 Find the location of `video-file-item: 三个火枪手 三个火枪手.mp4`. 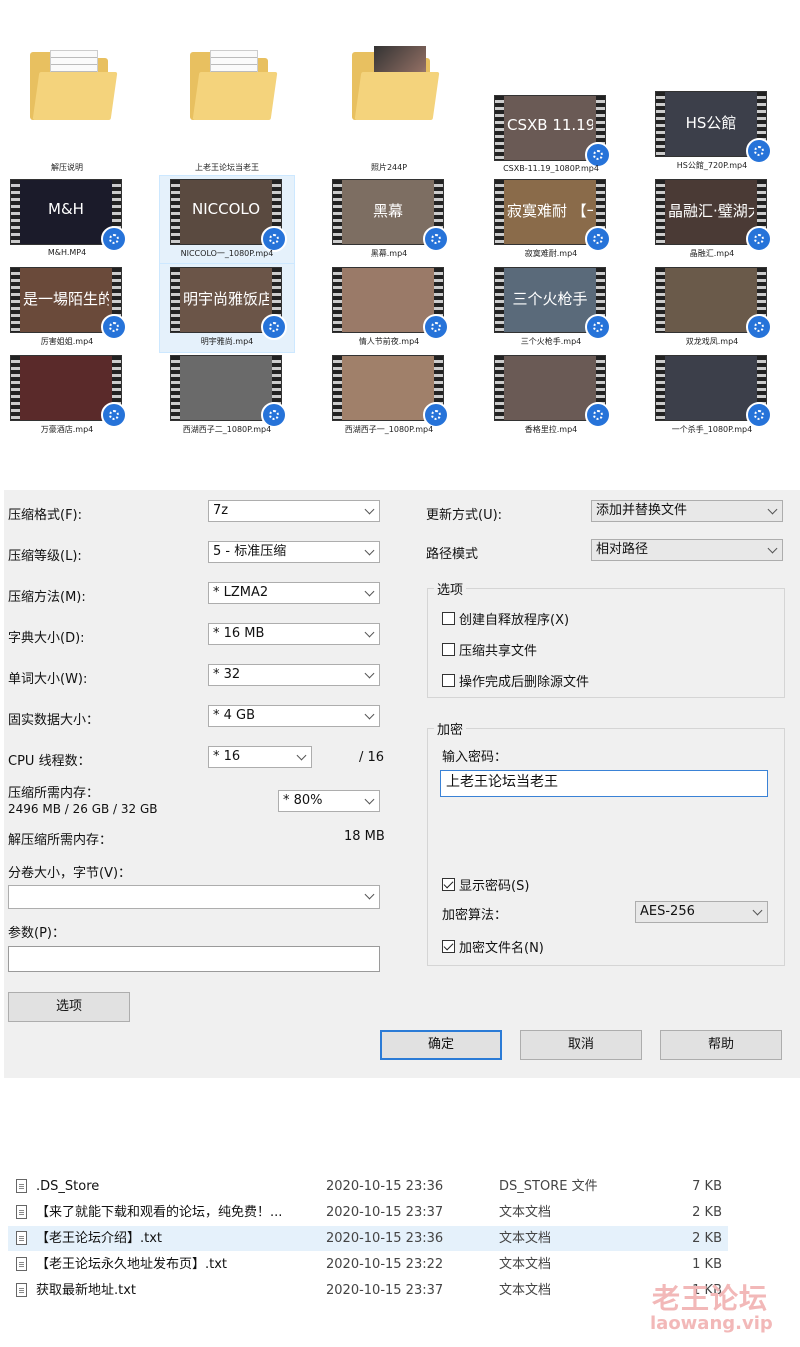

video-file-item: 三个火枪手 三个火枪手.mp4 is located at coordinates (551, 308).